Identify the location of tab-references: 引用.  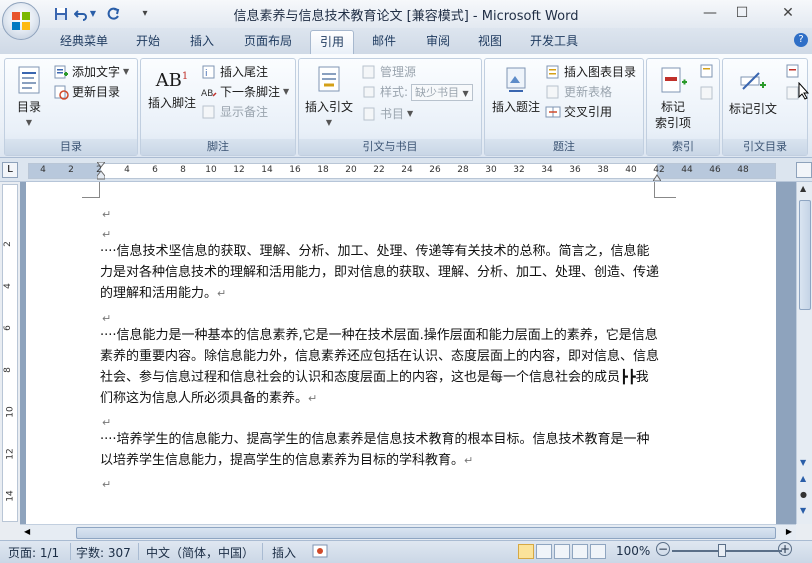
(332, 43).